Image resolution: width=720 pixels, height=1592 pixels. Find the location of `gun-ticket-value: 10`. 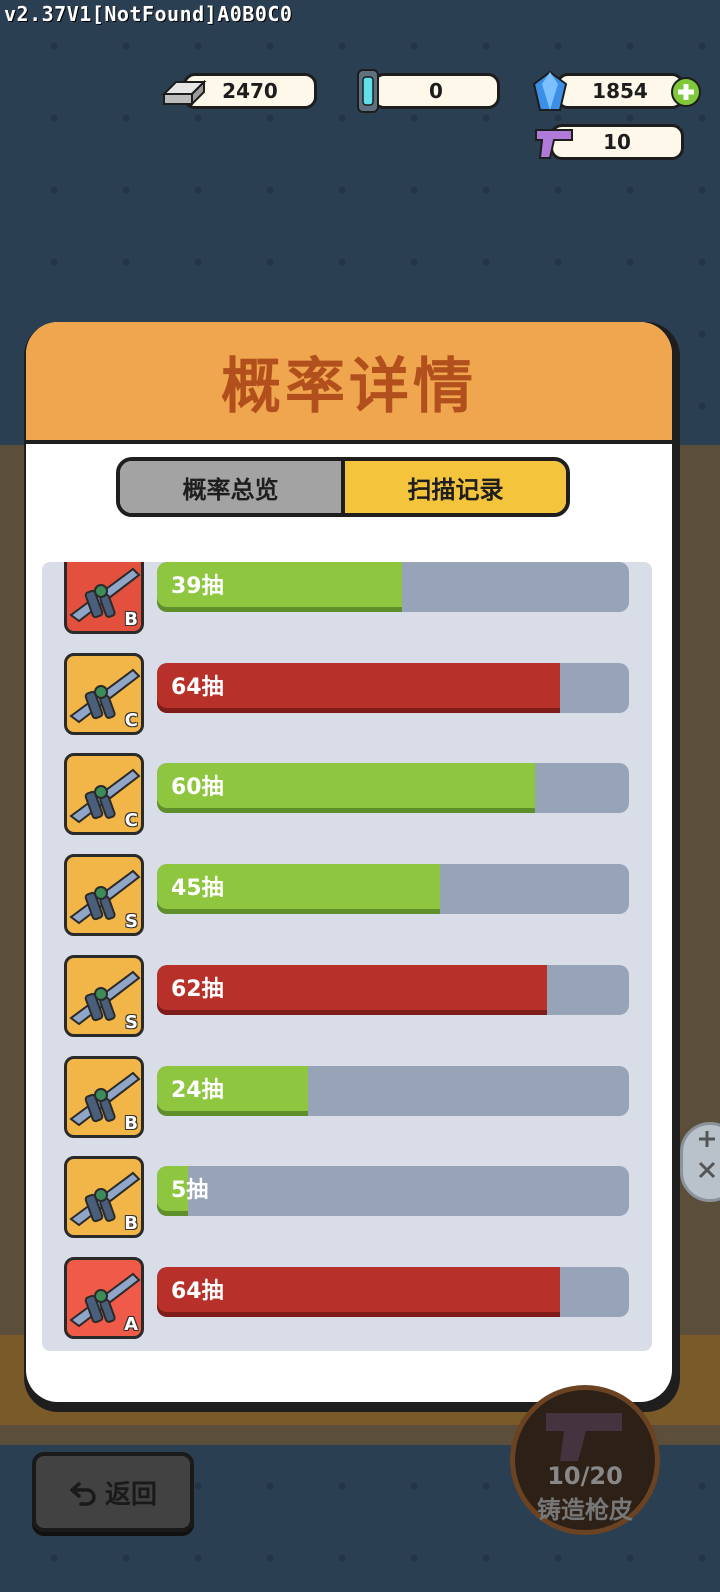

gun-ticket-value: 10 is located at coordinates (617, 142).